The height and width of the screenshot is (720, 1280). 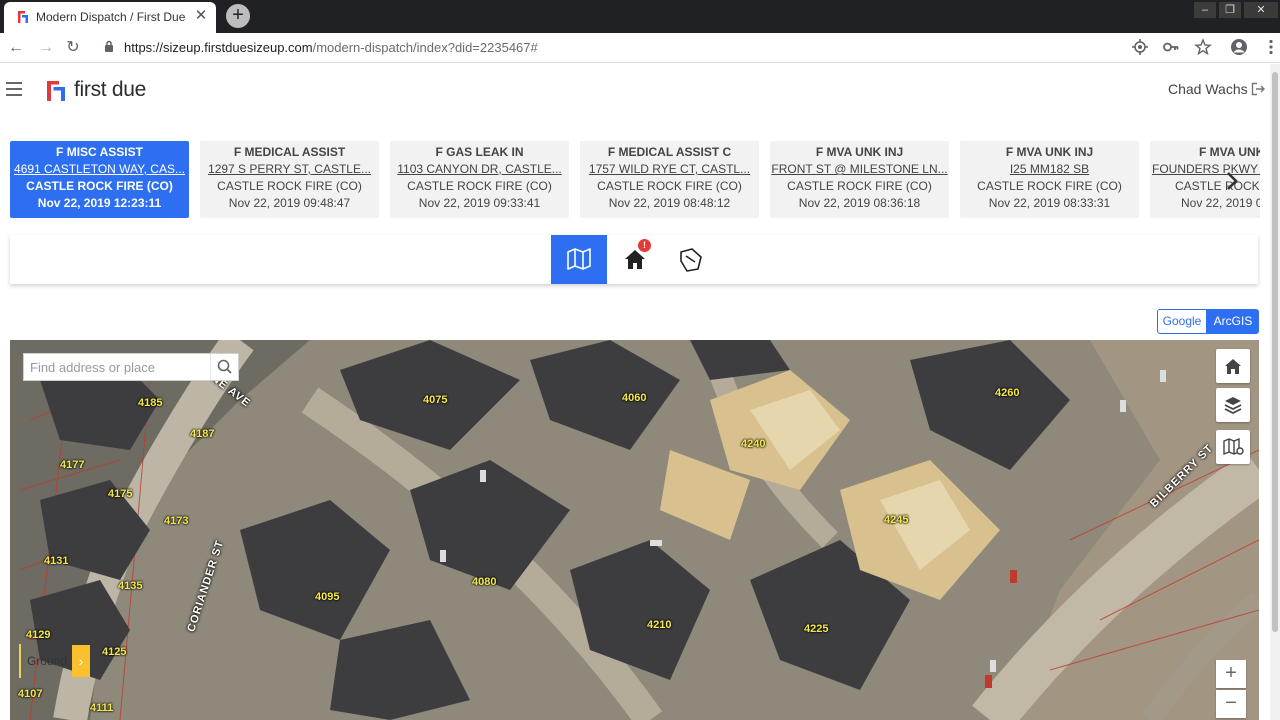 What do you see at coordinates (224, 367) in the screenshot?
I see `search-button` at bounding box center [224, 367].